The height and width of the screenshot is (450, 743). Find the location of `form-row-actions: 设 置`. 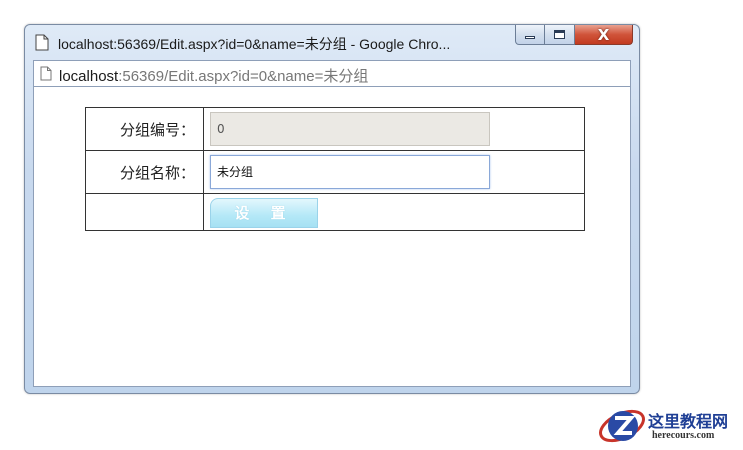

form-row-actions: 设 置 is located at coordinates (335, 212).